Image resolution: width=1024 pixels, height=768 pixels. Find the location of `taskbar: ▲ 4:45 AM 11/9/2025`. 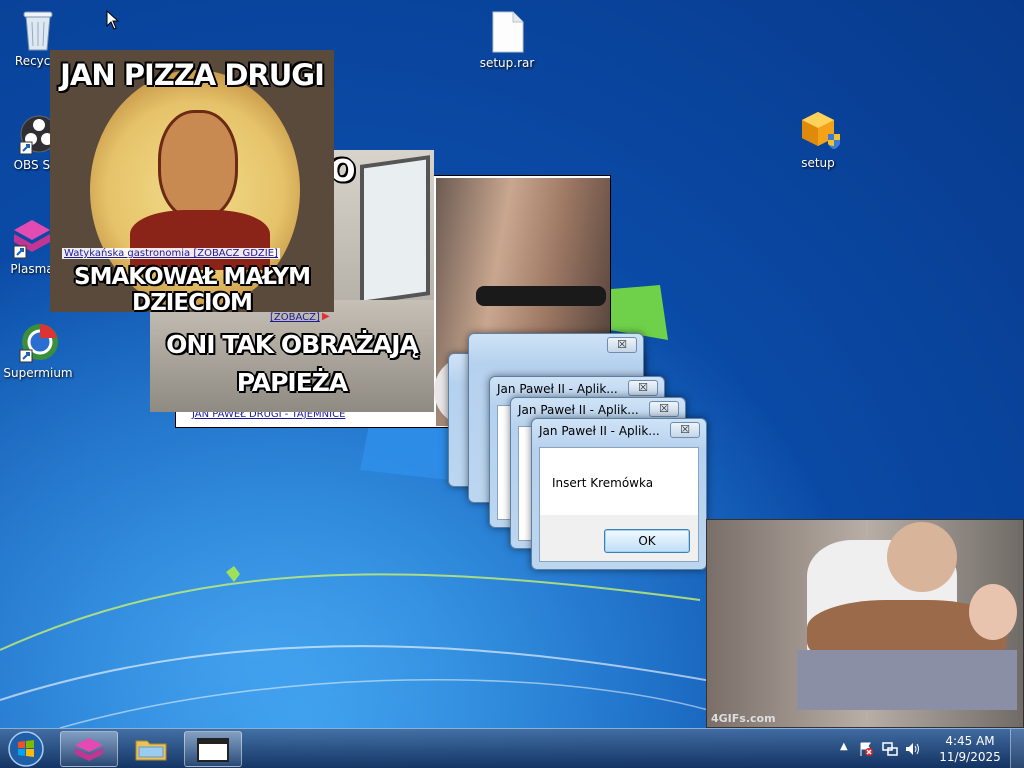

taskbar: ▲ 4:45 AM 11/9/2025 is located at coordinates (512, 748).